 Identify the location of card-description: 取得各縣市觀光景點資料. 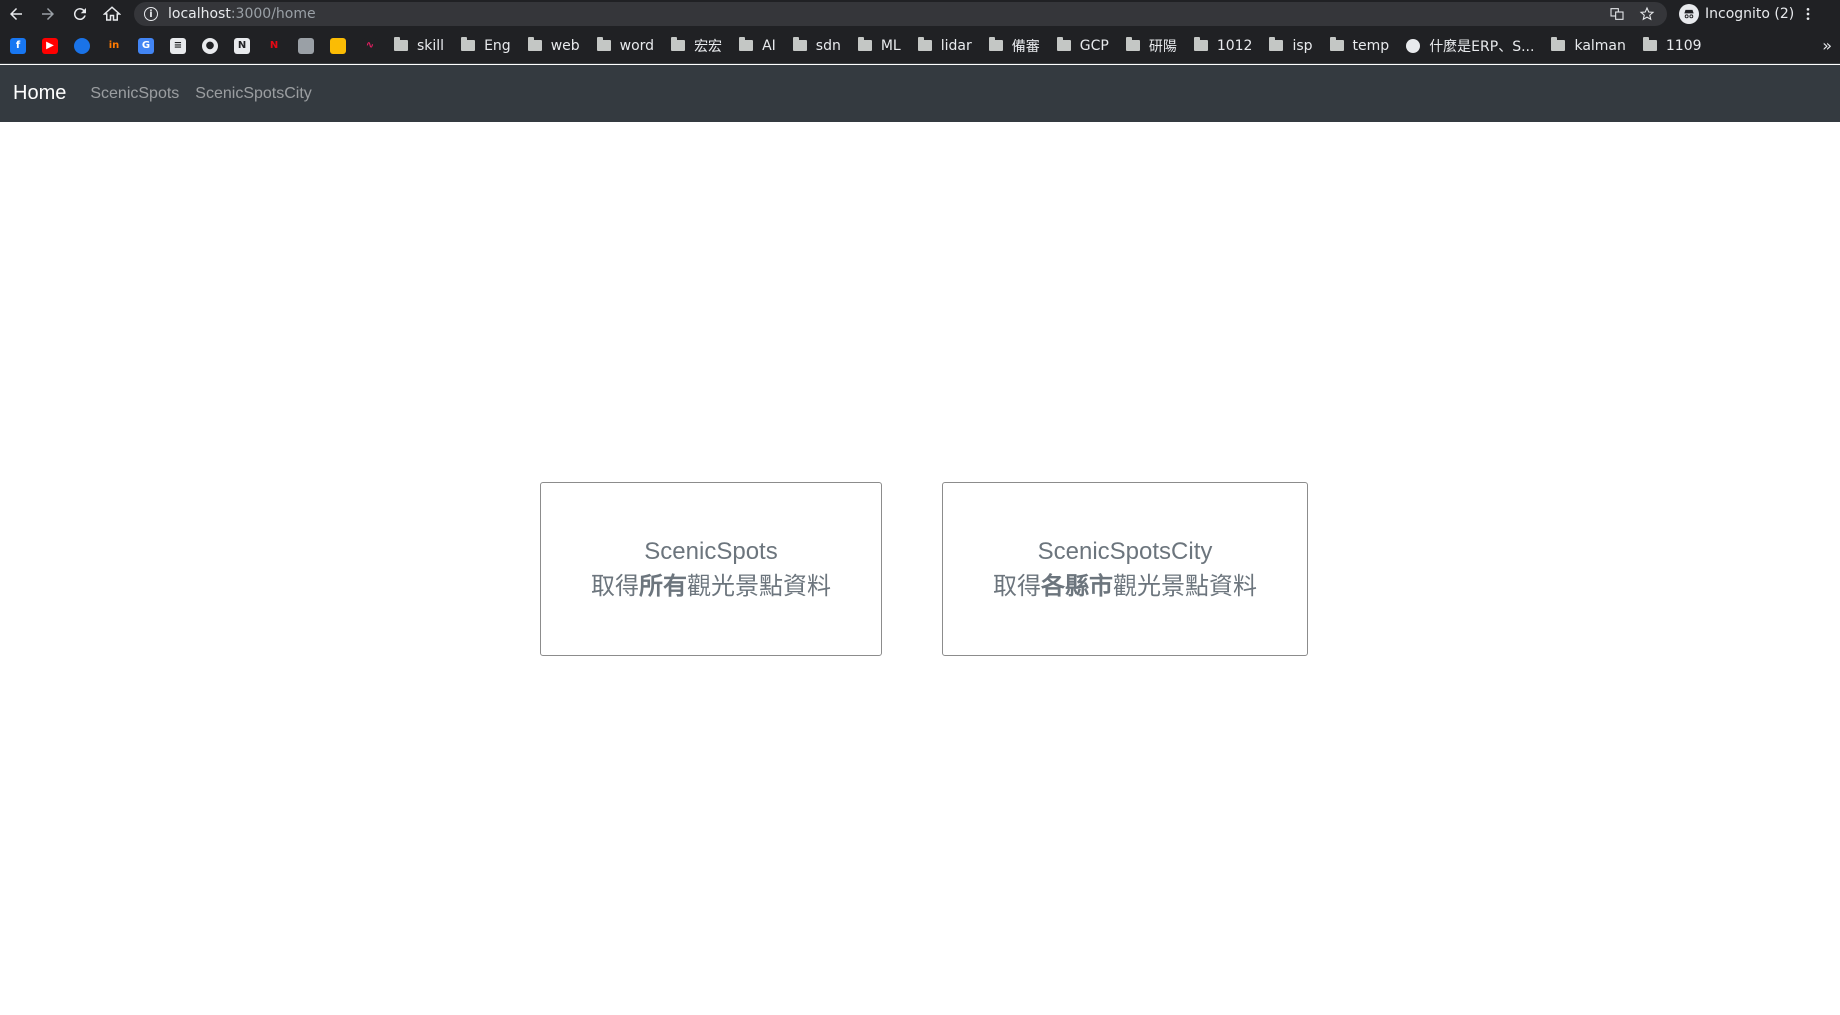
(1125, 586).